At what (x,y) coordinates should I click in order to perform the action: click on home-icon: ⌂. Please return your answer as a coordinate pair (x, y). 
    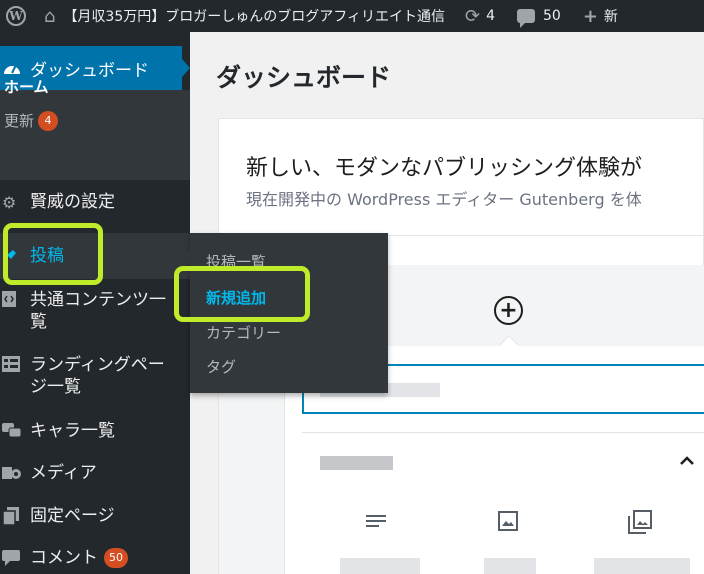
    Looking at the image, I should click on (50, 16).